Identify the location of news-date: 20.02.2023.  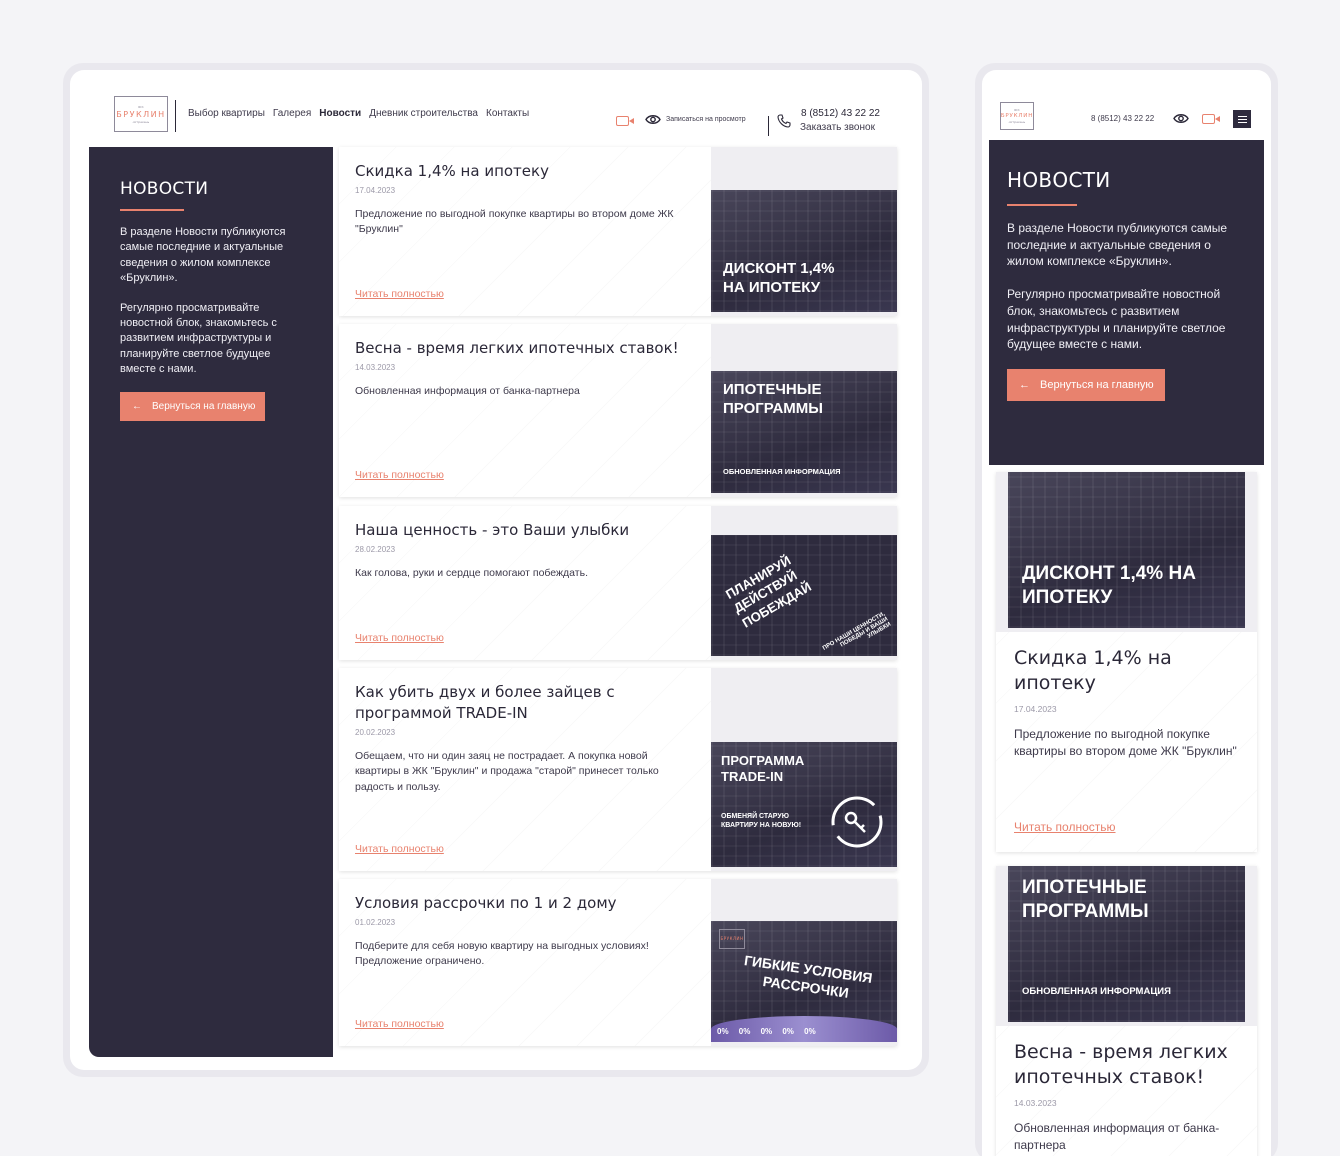
(375, 732).